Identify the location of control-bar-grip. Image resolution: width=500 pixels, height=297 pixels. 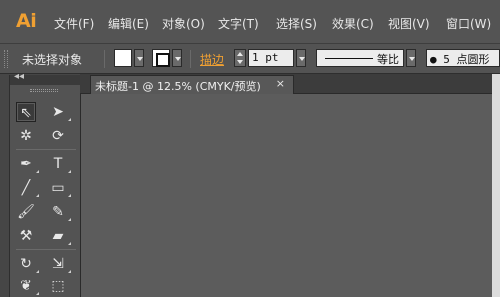
(6, 59).